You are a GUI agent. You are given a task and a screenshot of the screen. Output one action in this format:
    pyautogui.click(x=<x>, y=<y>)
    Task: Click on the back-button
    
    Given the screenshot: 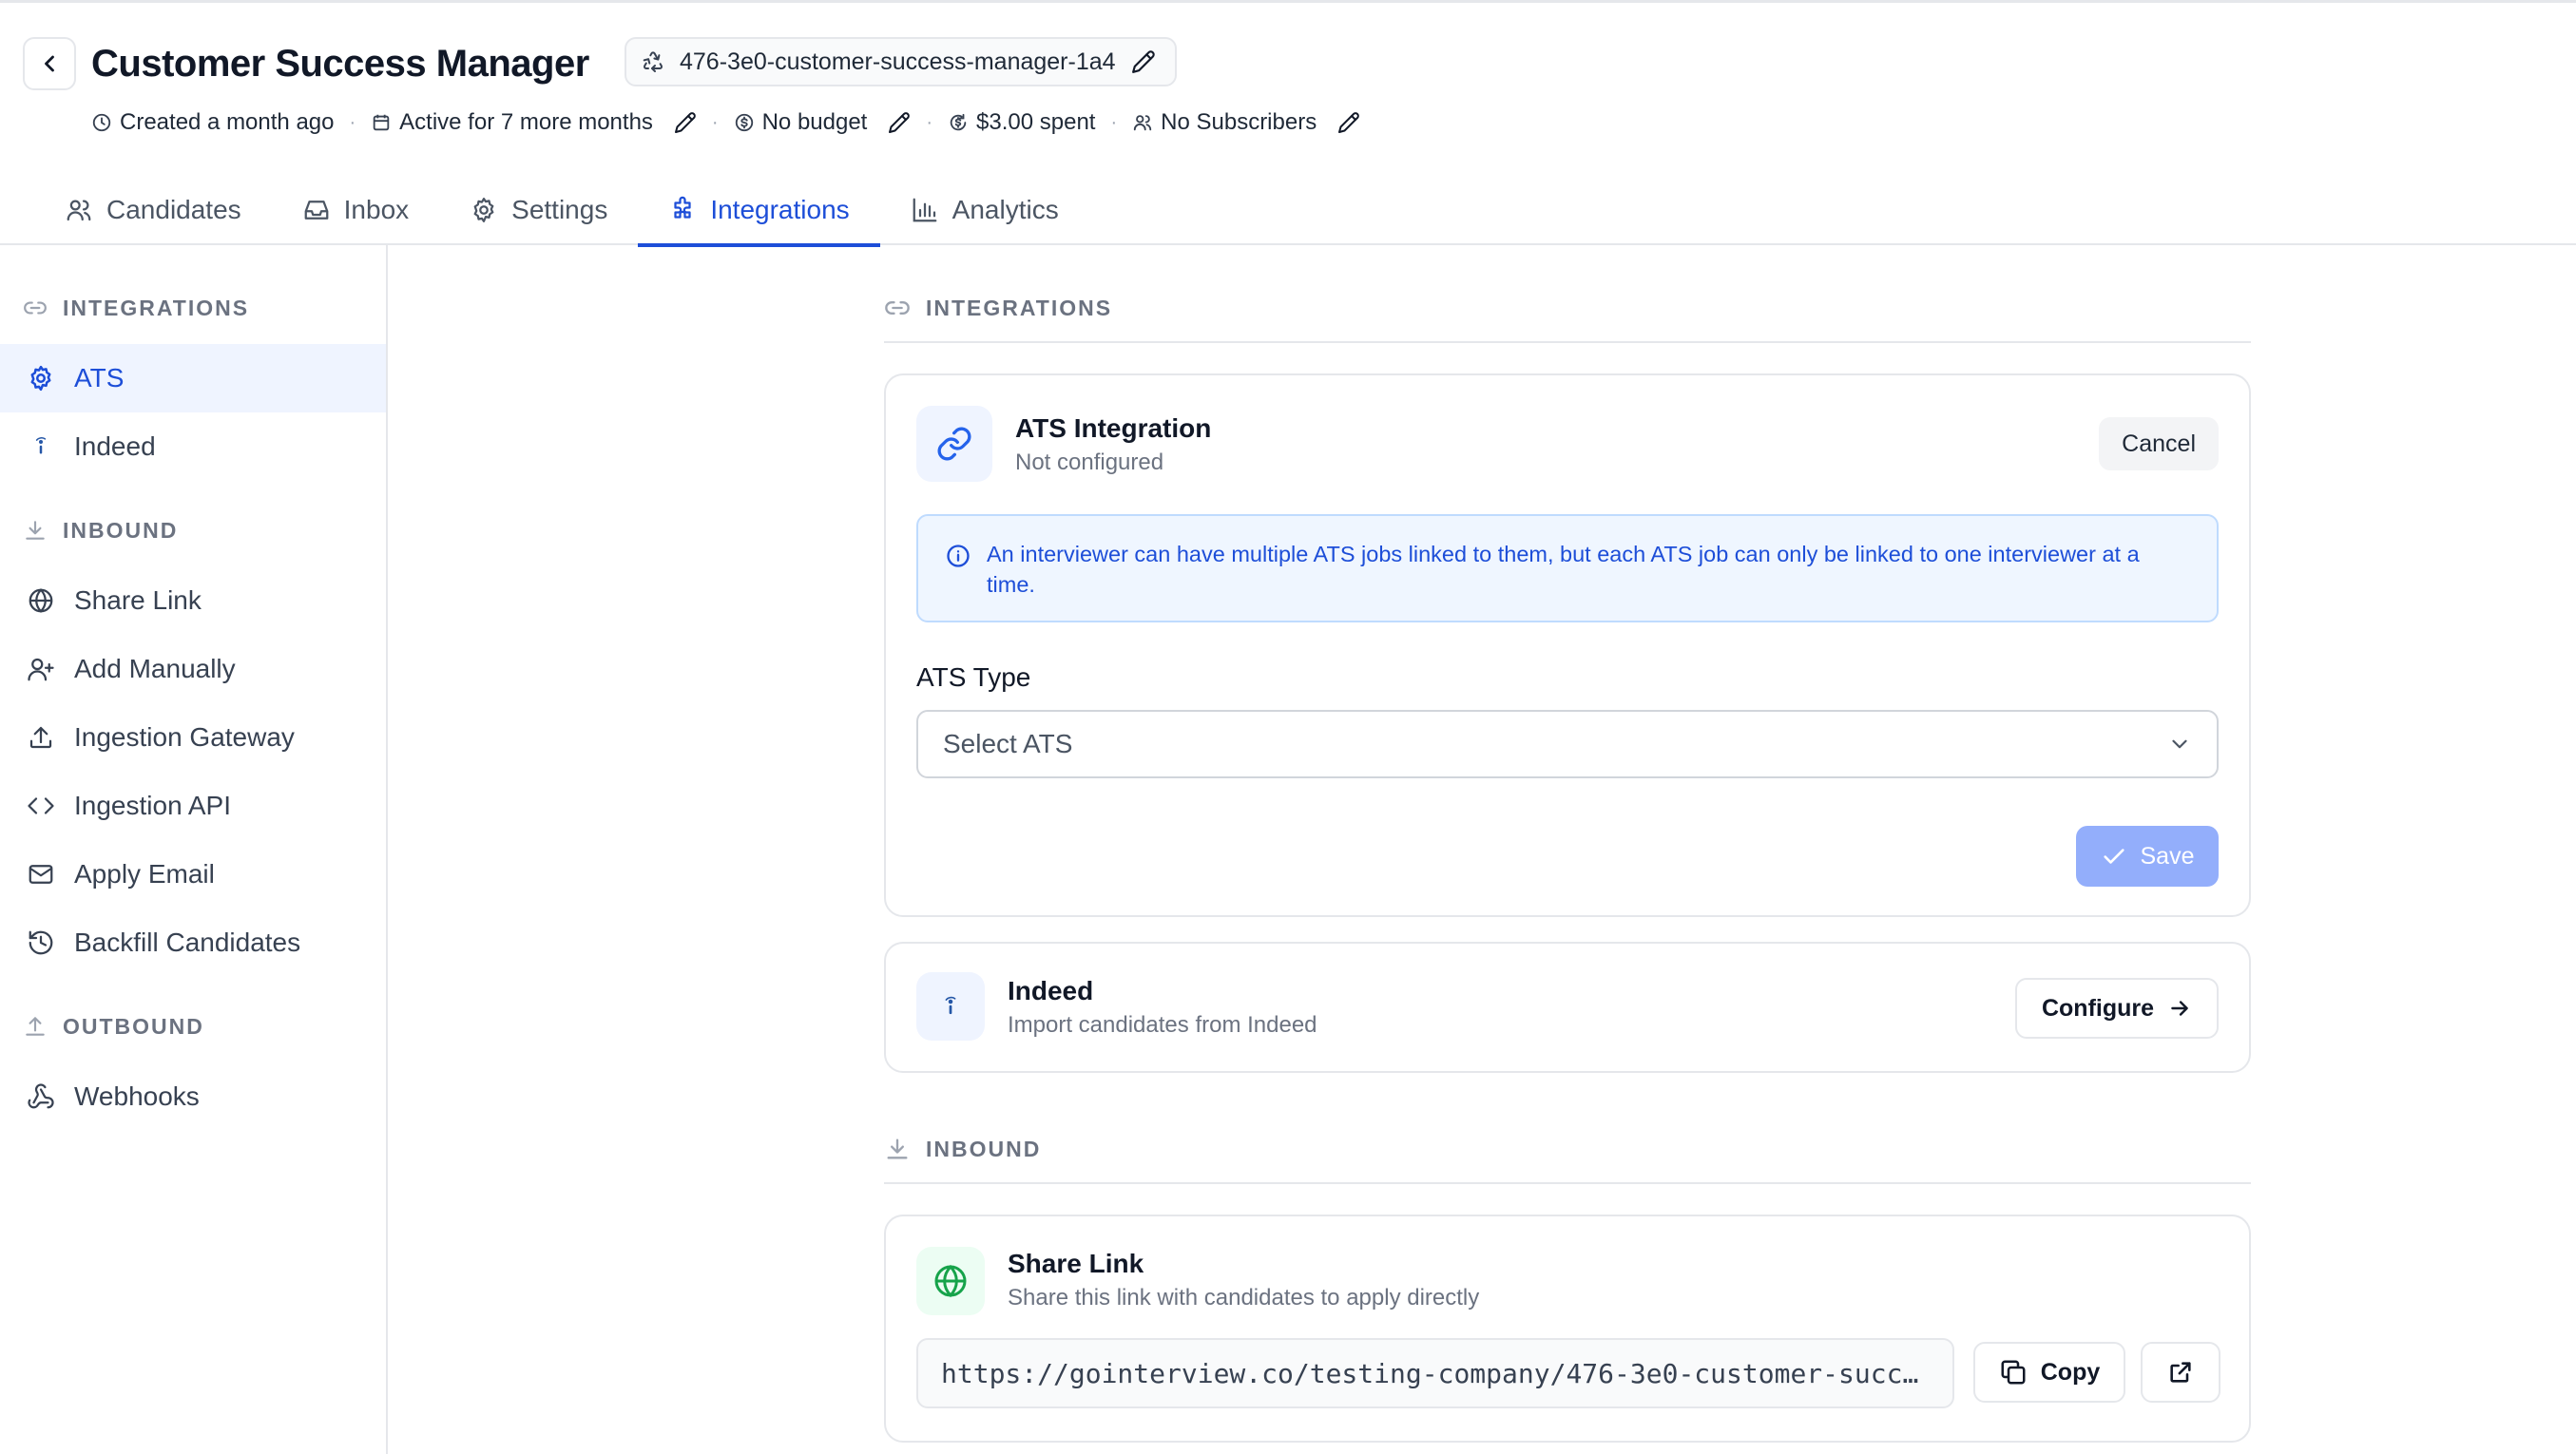 What is the action you would take?
    pyautogui.click(x=49, y=63)
    